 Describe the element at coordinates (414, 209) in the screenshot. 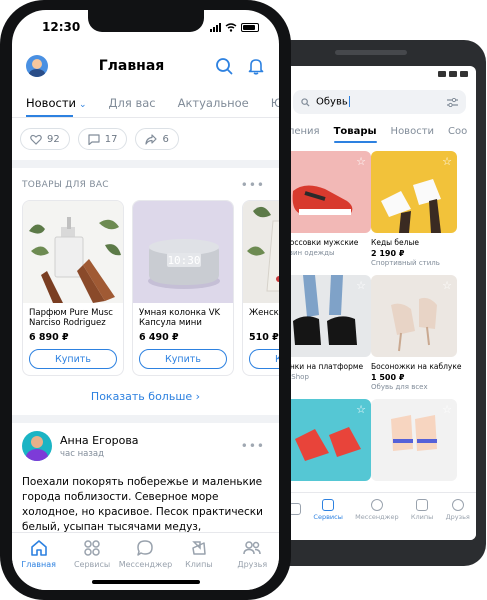

I see `product-card: ☆ Кеды белые 2 190 ₽ Спортивный стиль` at that location.